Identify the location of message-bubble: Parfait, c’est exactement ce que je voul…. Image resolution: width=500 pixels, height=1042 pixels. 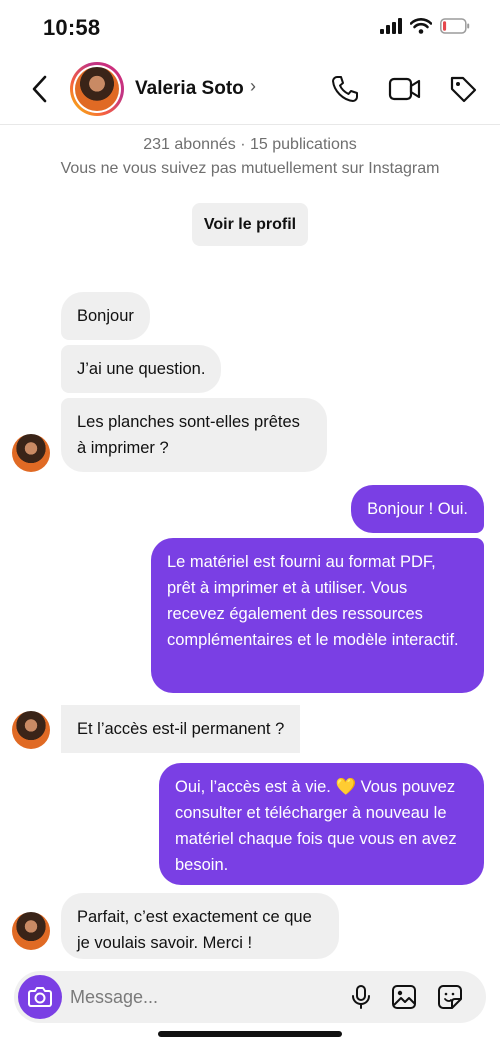
(200, 926).